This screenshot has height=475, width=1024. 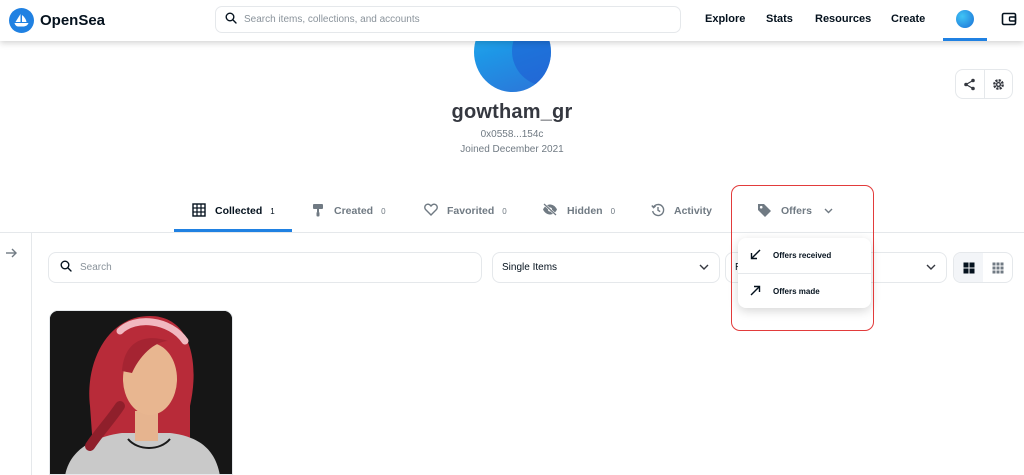 What do you see at coordinates (997, 267) in the screenshot?
I see `small-grid-icon` at bounding box center [997, 267].